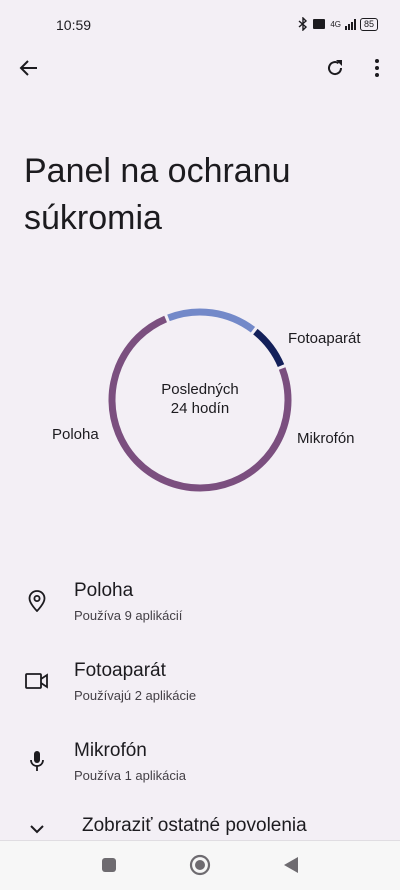  I want to click on status-icons: 4G 85, so click(338, 24).